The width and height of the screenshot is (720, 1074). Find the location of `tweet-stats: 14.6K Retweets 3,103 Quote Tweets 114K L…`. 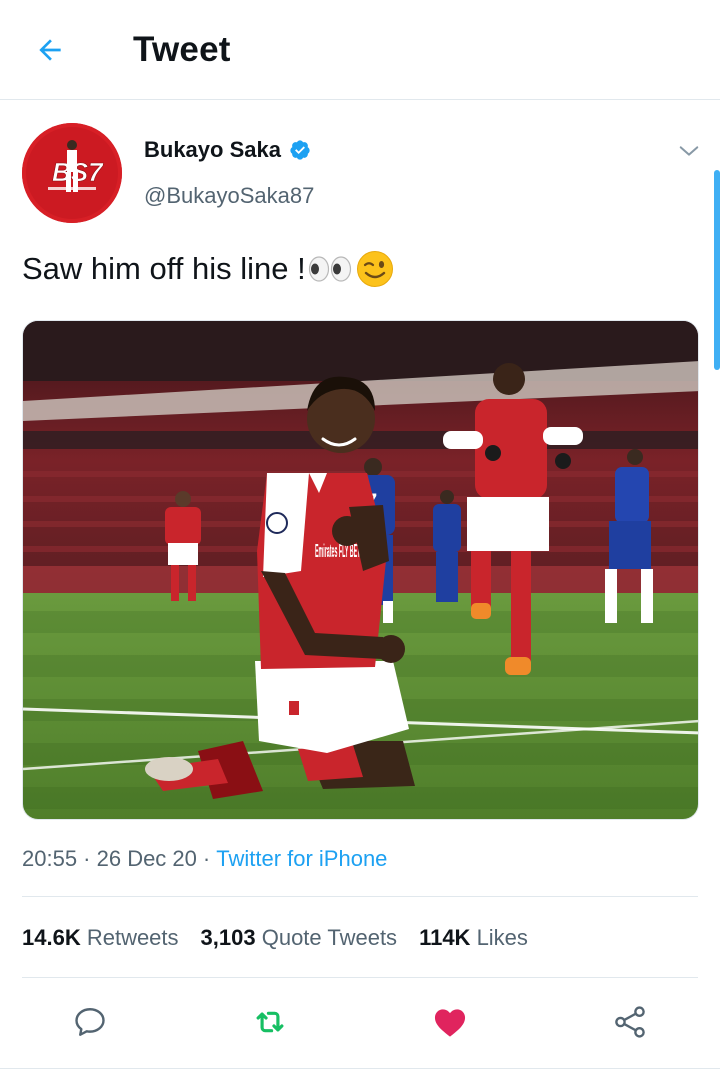

tweet-stats: 14.6K Retweets 3,103 Quote Tweets 114K L… is located at coordinates (286, 938).